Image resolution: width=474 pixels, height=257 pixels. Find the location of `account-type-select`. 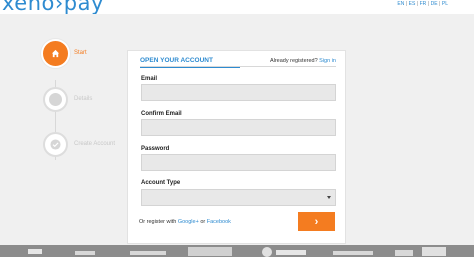

account-type-select is located at coordinates (238, 197).